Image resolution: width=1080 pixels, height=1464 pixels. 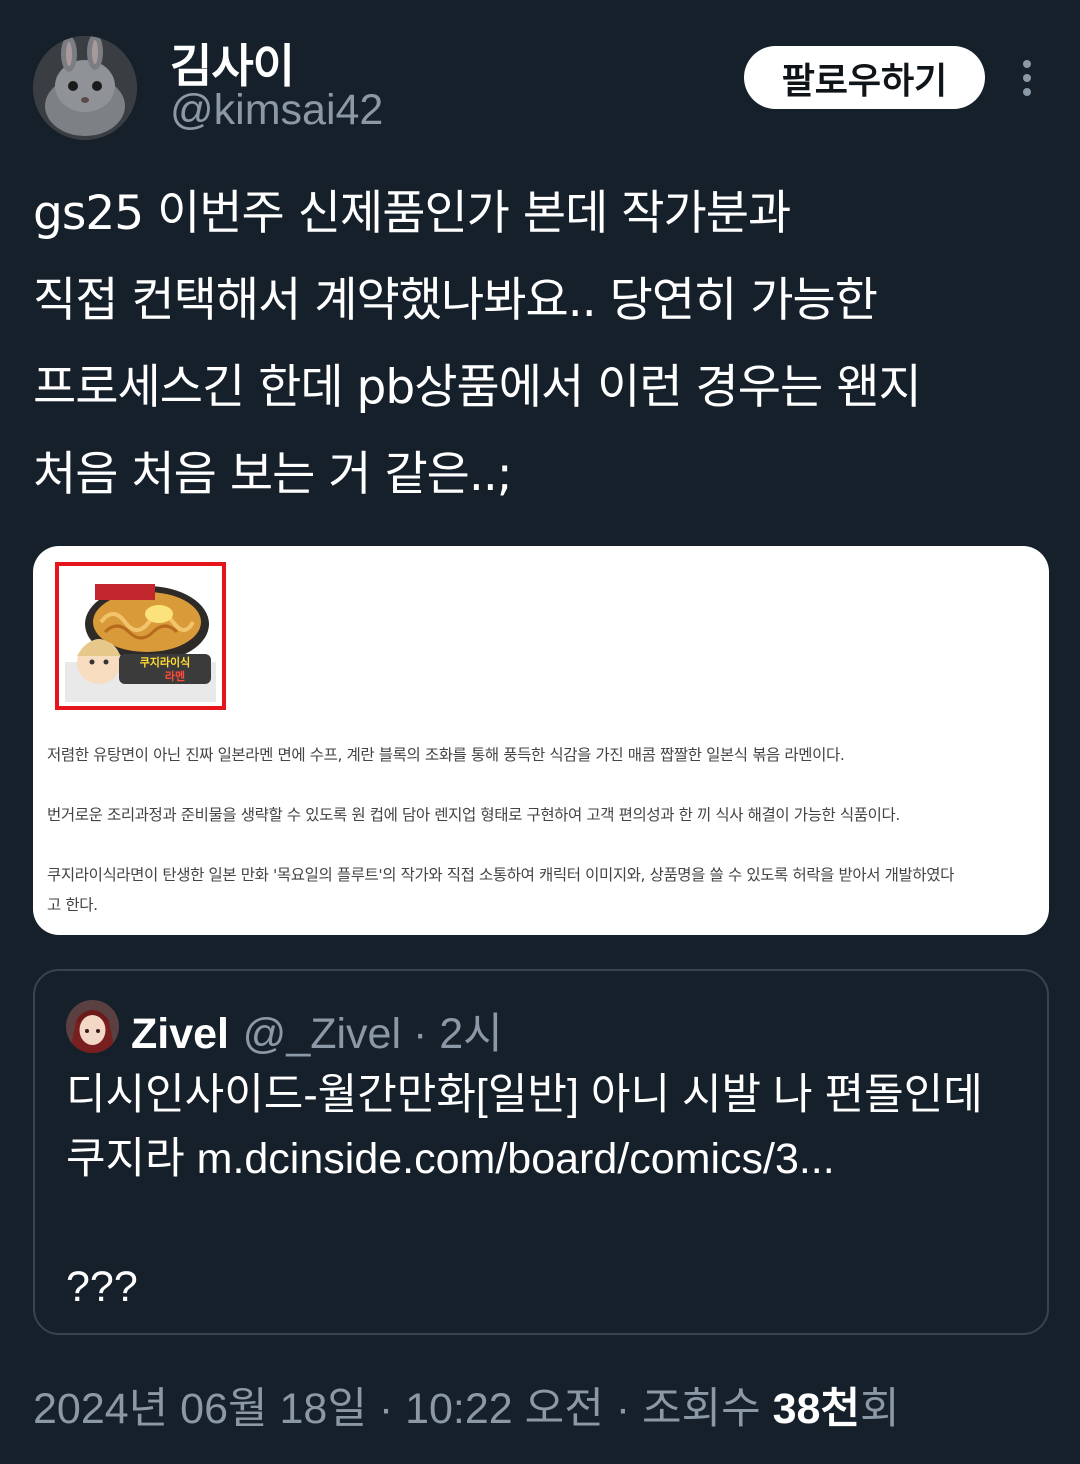 What do you see at coordinates (322, 1034) in the screenshot?
I see `quote-author-handle: @_Zivel` at bounding box center [322, 1034].